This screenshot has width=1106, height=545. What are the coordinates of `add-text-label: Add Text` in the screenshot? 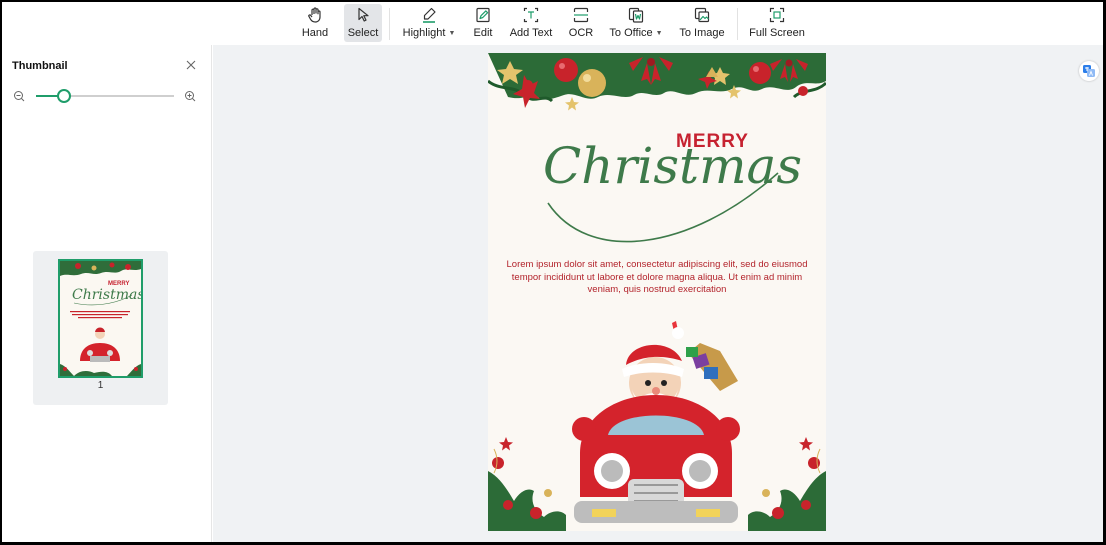 It's located at (531, 33).